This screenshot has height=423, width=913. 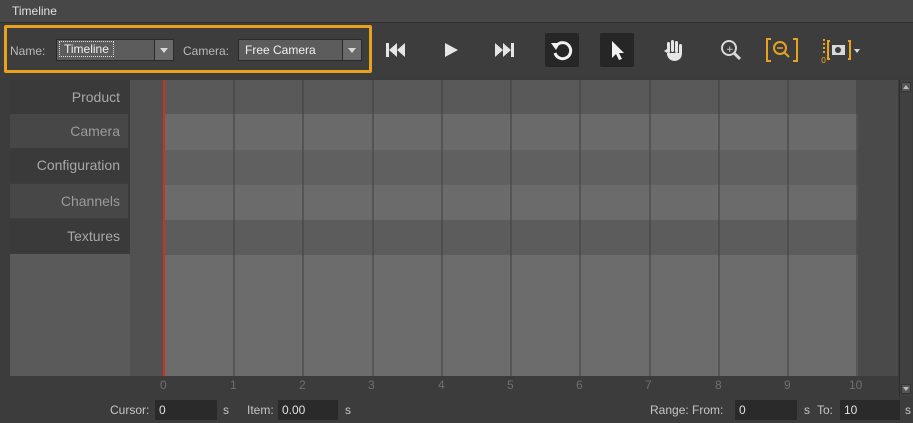 What do you see at coordinates (371, 385) in the screenshot?
I see `ruler-tick: 3` at bounding box center [371, 385].